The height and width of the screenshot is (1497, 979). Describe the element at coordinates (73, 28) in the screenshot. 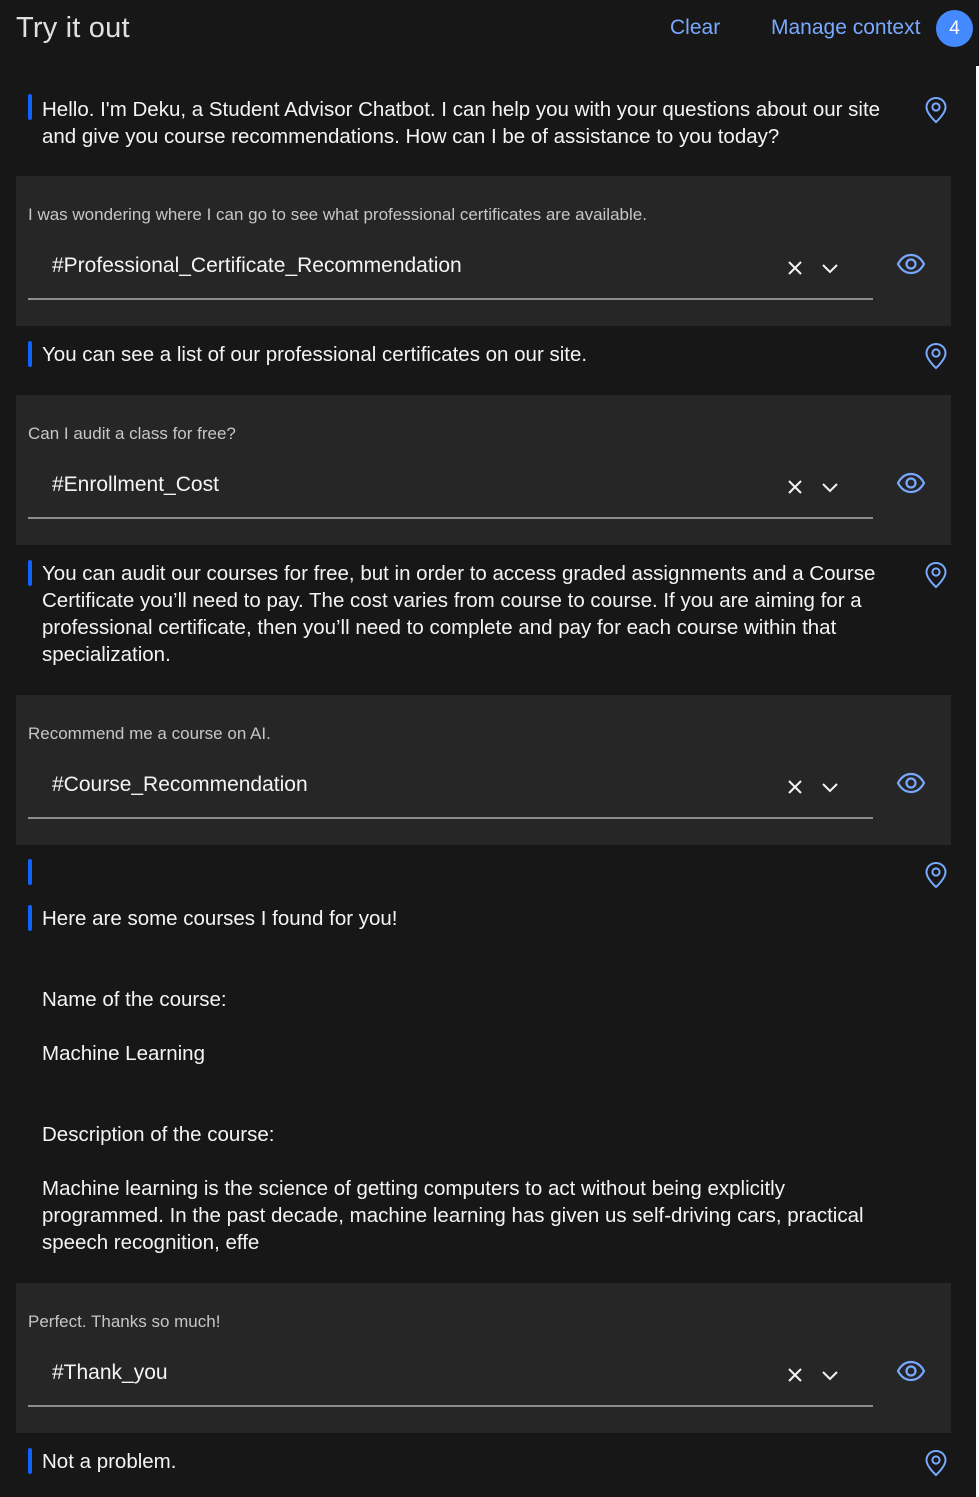

I see `page-title: Try it out` at that location.